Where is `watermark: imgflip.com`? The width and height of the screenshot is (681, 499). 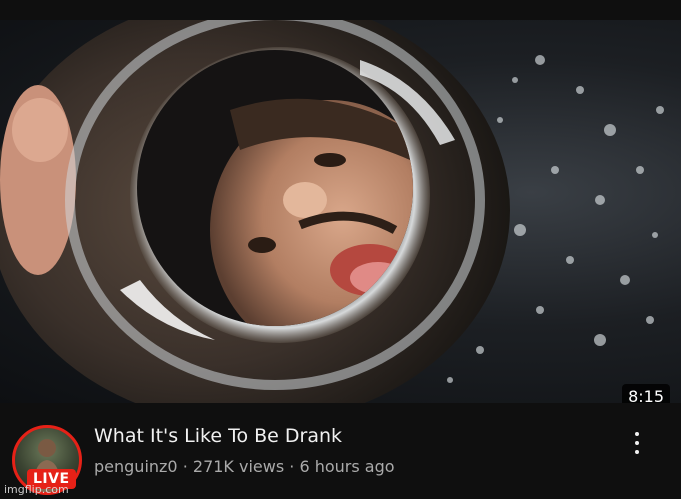
watermark: imgflip.com is located at coordinates (36, 489).